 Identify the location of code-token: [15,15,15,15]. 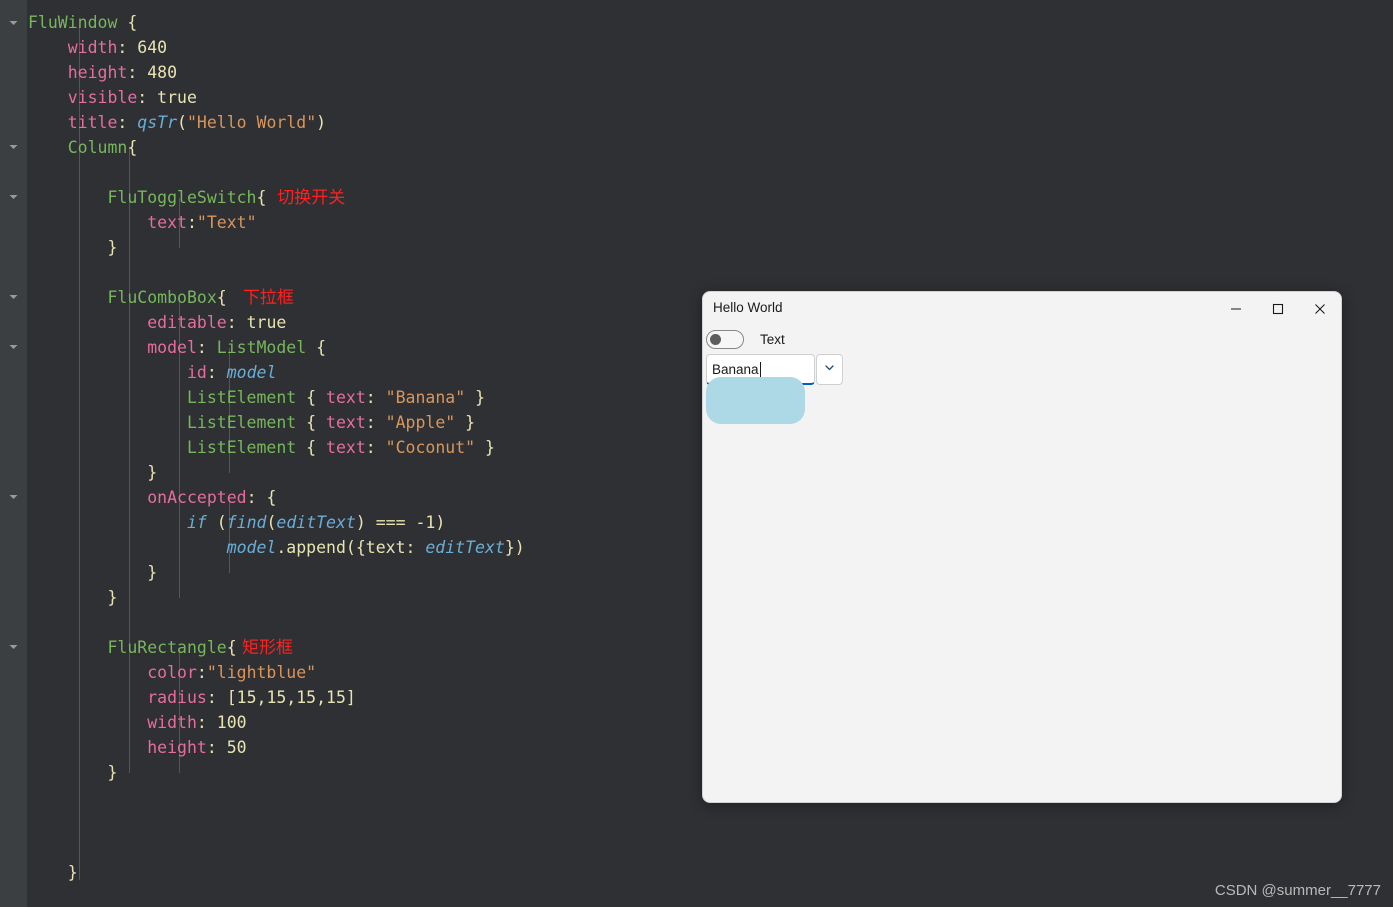
(291, 697).